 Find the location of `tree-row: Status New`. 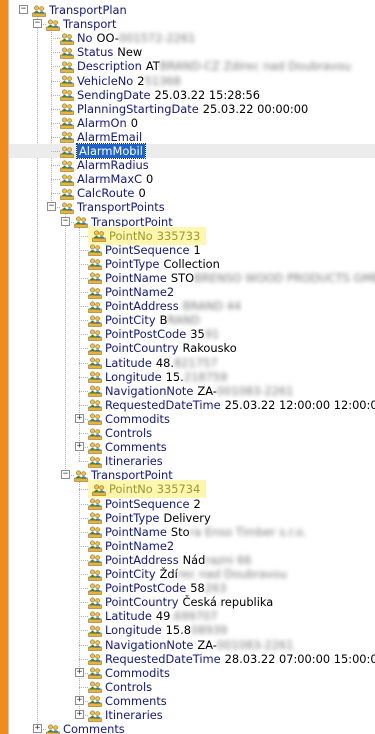

tree-row: Status New is located at coordinates (192, 52).